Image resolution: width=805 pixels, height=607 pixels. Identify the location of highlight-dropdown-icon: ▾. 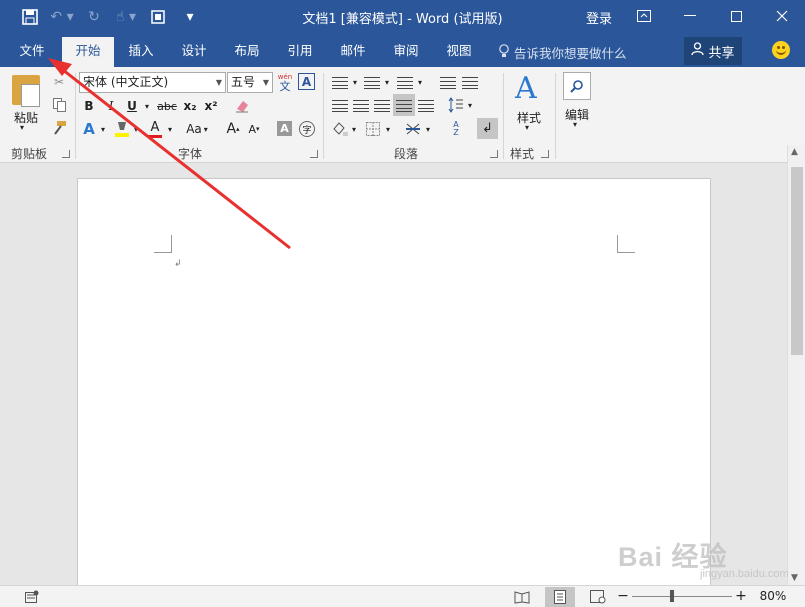
(136, 129).